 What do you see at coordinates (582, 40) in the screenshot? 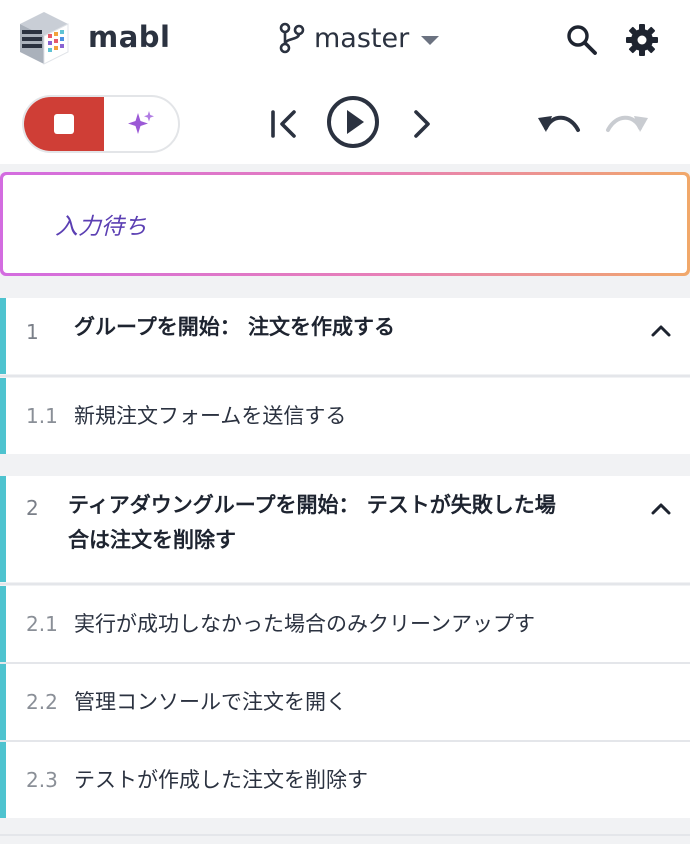
I see `search-icon` at bounding box center [582, 40].